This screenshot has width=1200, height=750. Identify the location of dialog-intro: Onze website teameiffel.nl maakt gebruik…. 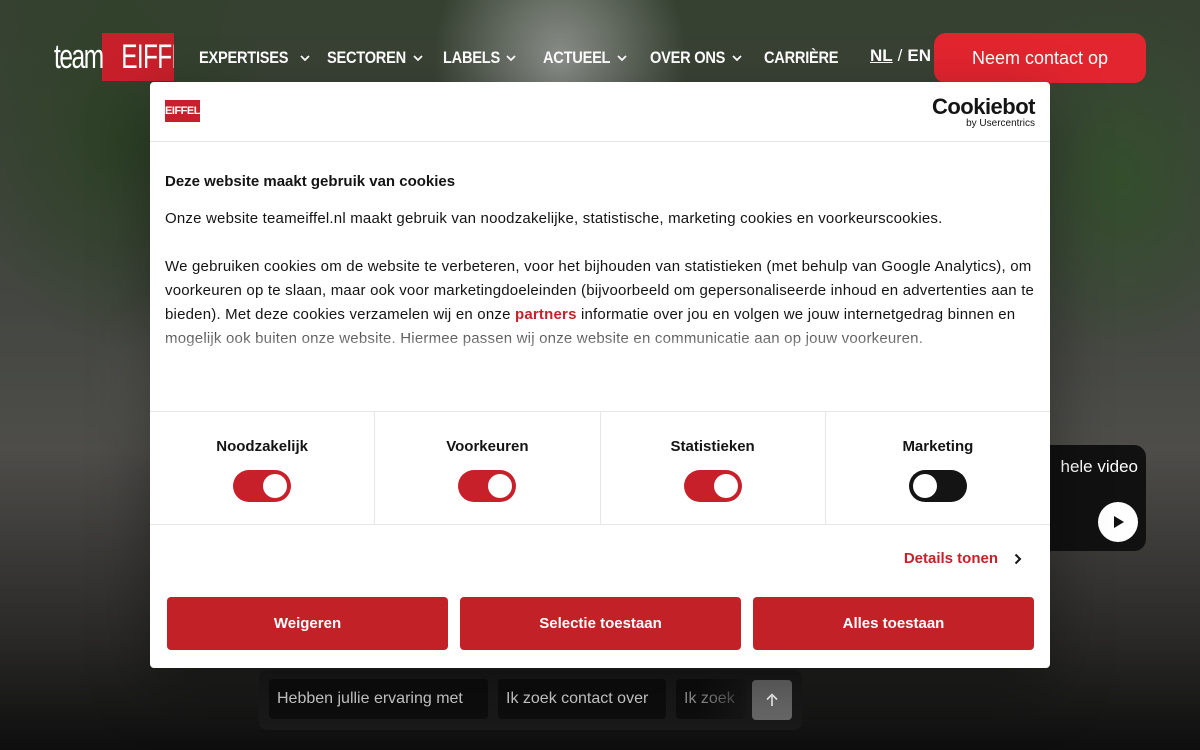
(554, 218).